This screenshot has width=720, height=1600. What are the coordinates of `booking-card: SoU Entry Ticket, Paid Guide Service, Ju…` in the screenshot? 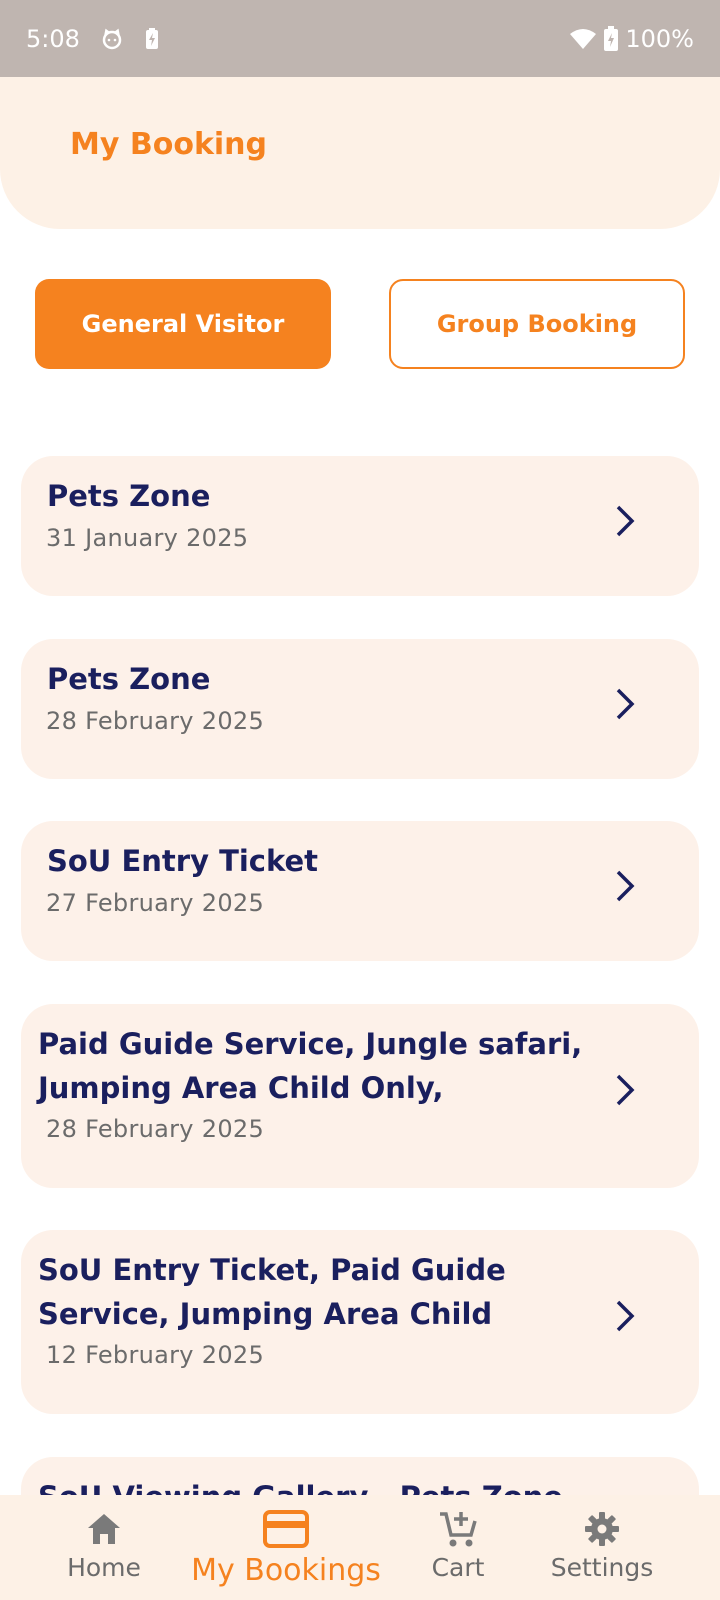 It's located at (360, 1322).